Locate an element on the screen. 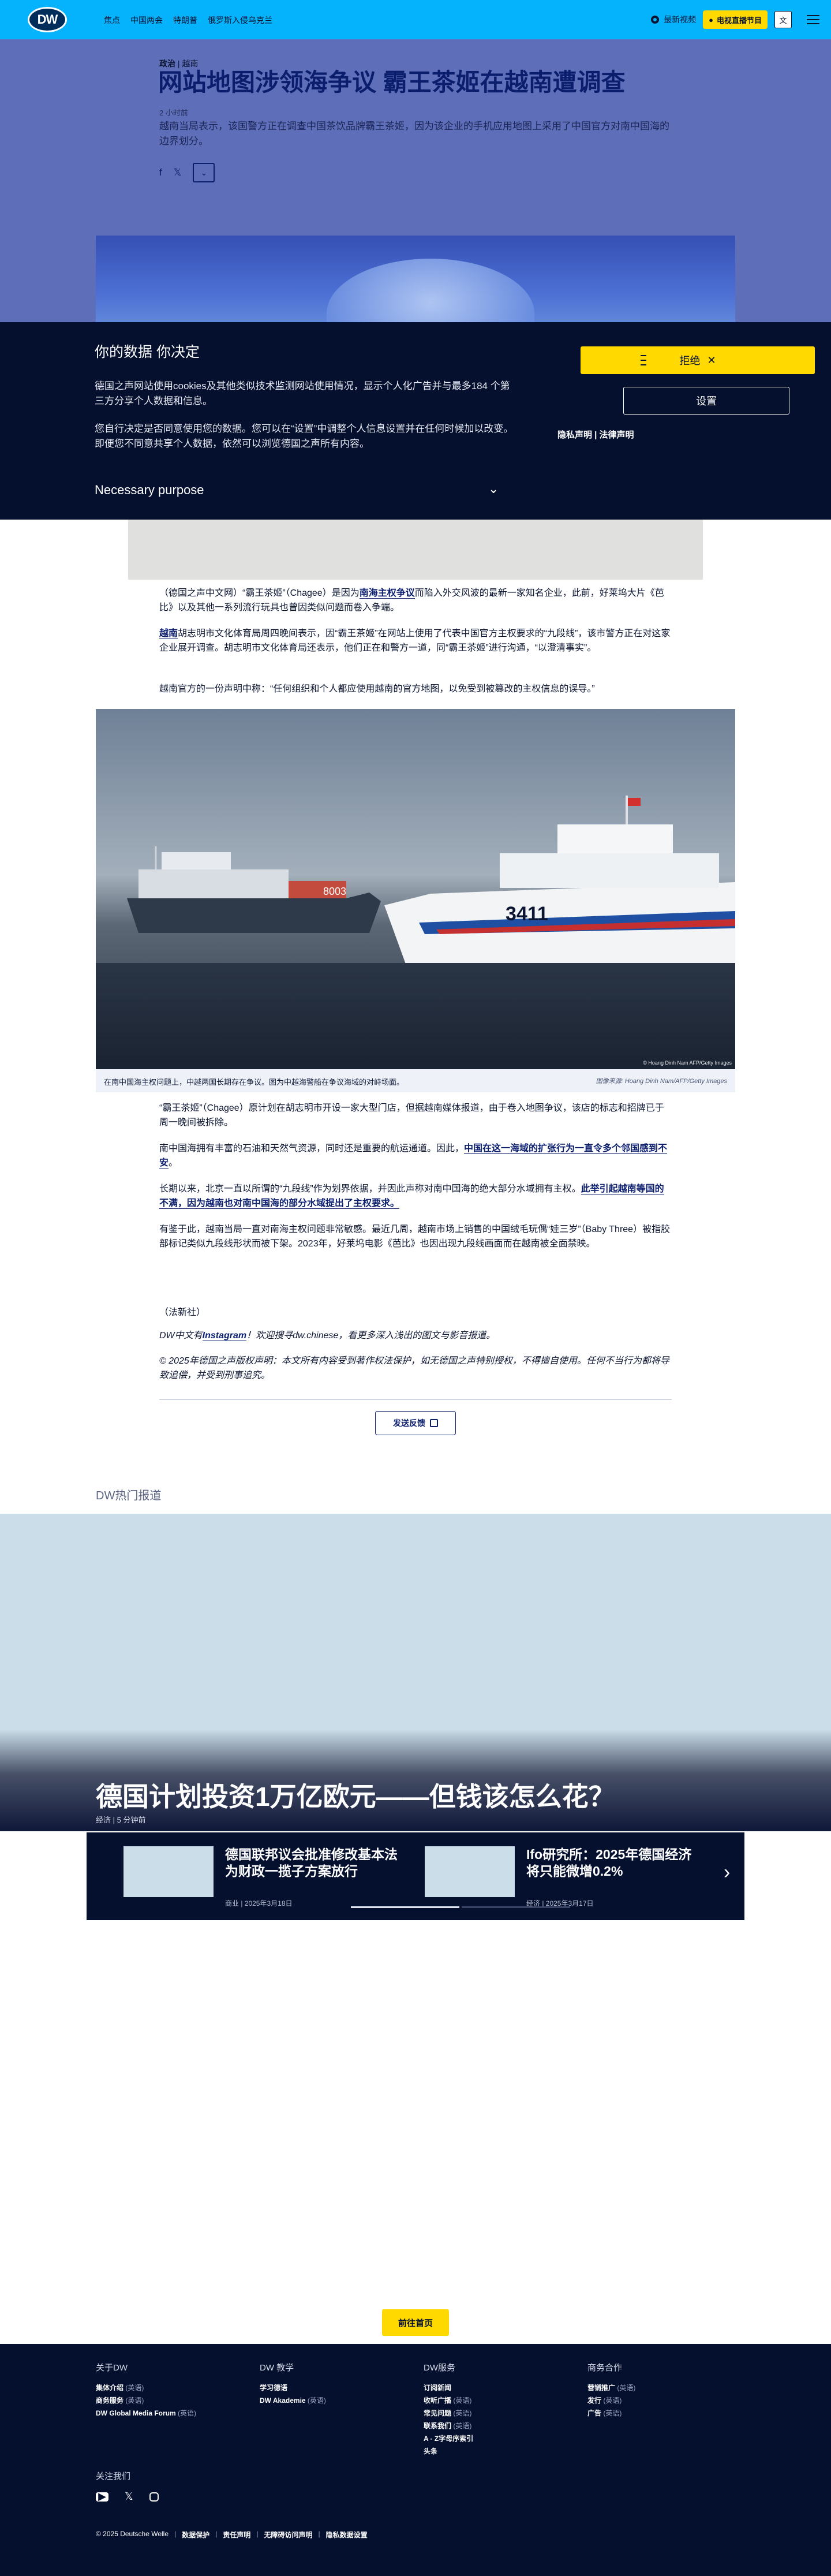  chevron-down-icon: ⌄ is located at coordinates (493, 488).